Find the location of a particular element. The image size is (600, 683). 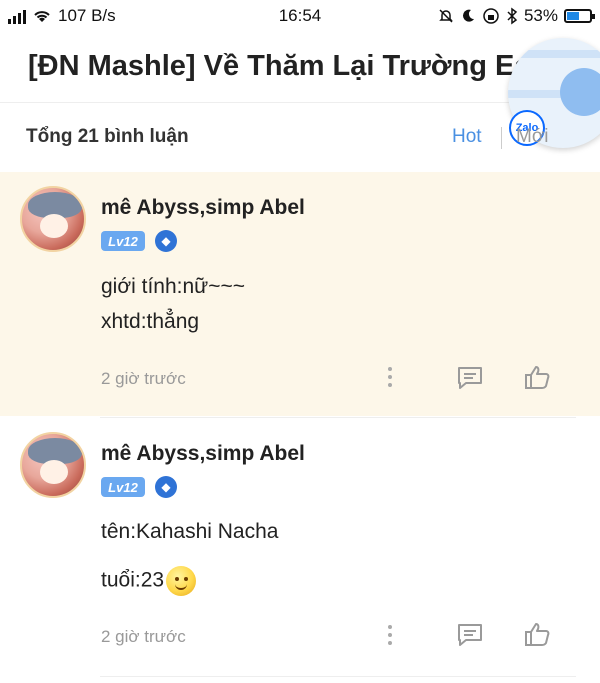

battery-text: 53% is located at coordinates (540, 15).